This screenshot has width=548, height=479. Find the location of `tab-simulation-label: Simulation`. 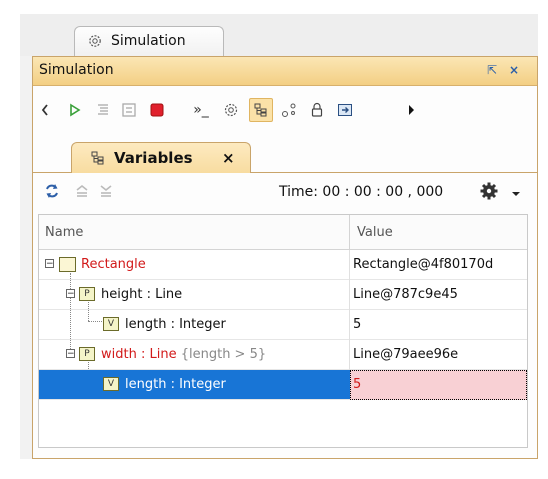

tab-simulation-label: Simulation is located at coordinates (148, 41).